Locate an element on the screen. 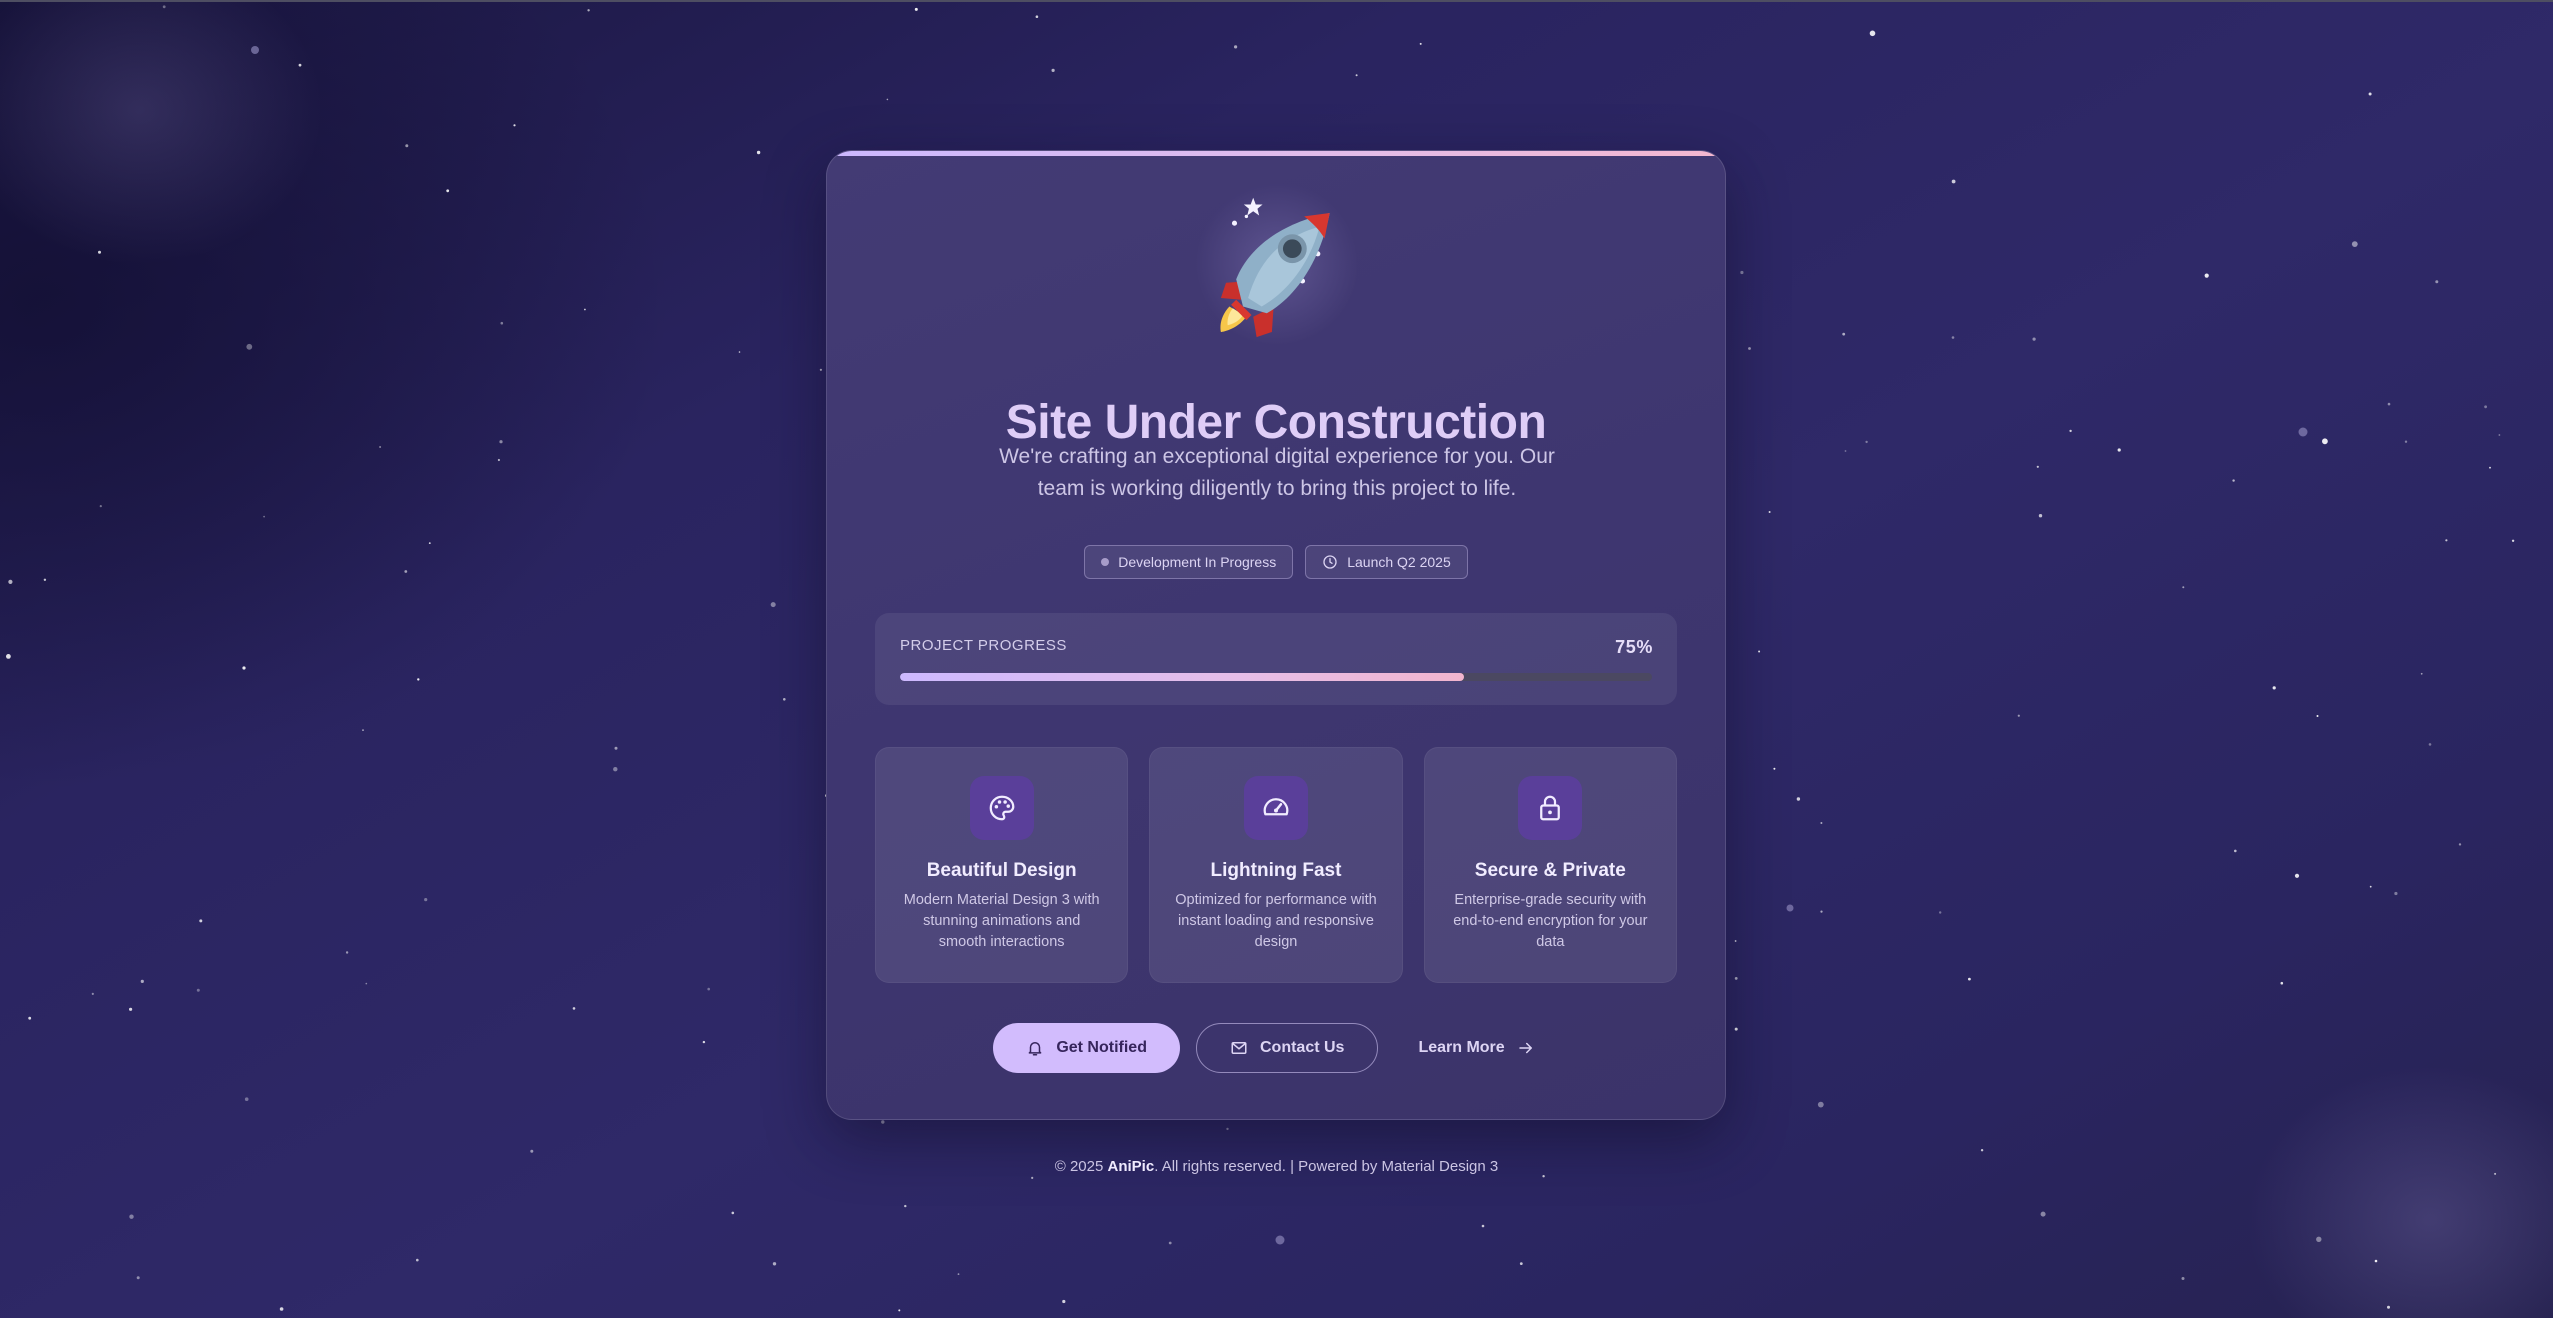  learn-more-button: Learn More is located at coordinates (1476, 1048).